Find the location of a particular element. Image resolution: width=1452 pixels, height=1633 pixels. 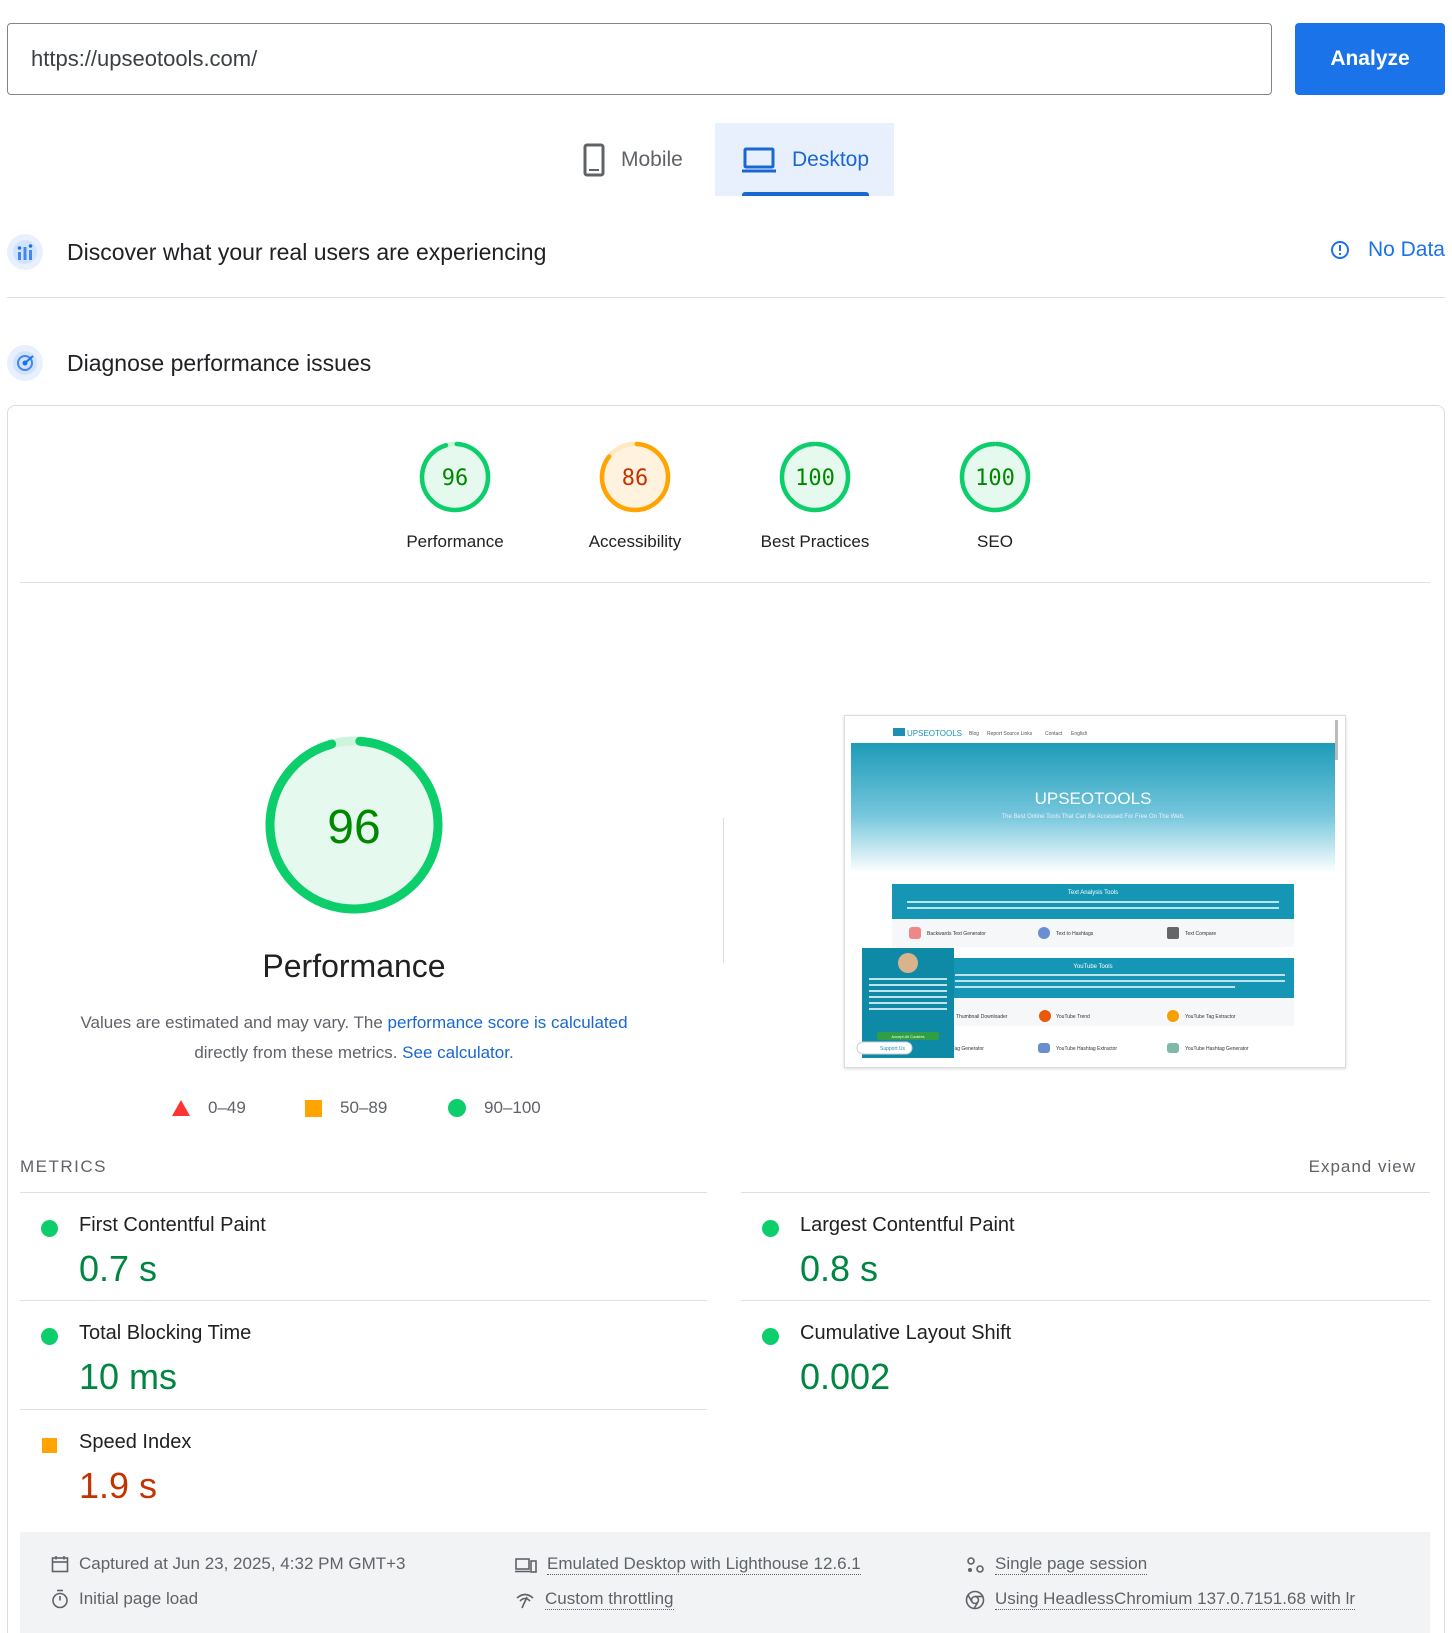

runtime-load: Initial page load is located at coordinates (124, 1599).